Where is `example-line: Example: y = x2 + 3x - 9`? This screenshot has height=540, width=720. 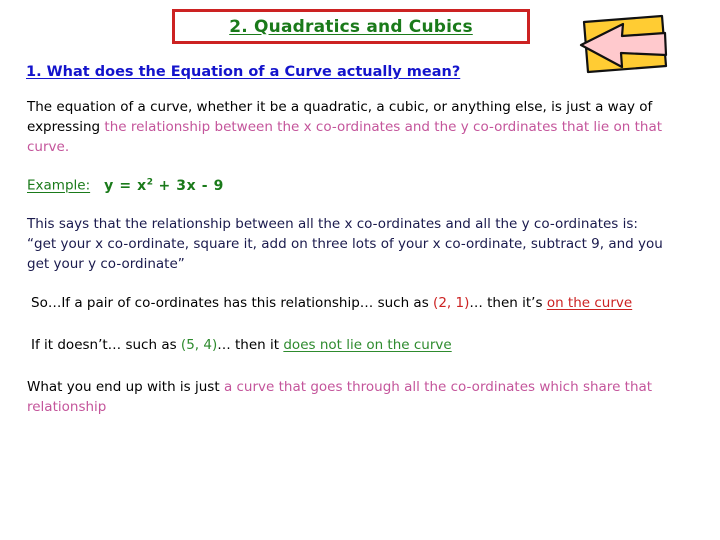 example-line: Example: y = x2 + 3x - 9 is located at coordinates (227, 184).